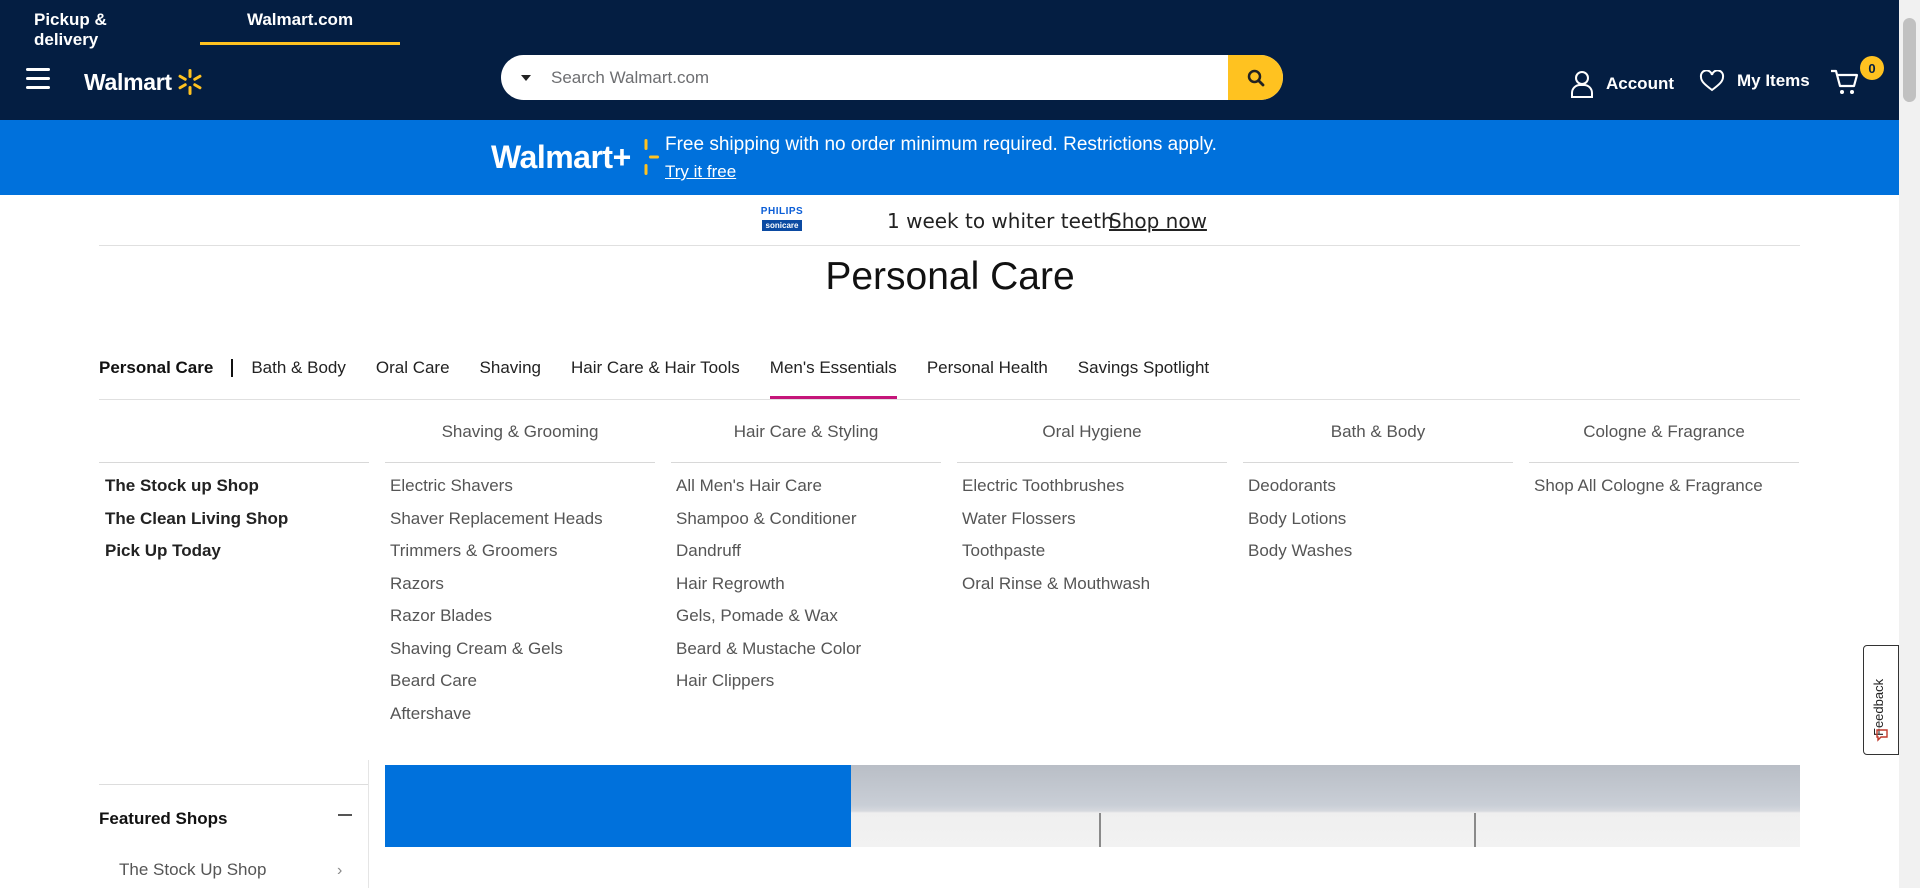  I want to click on tab-pickup-delivery: Pickup & delivery, so click(100, 24).